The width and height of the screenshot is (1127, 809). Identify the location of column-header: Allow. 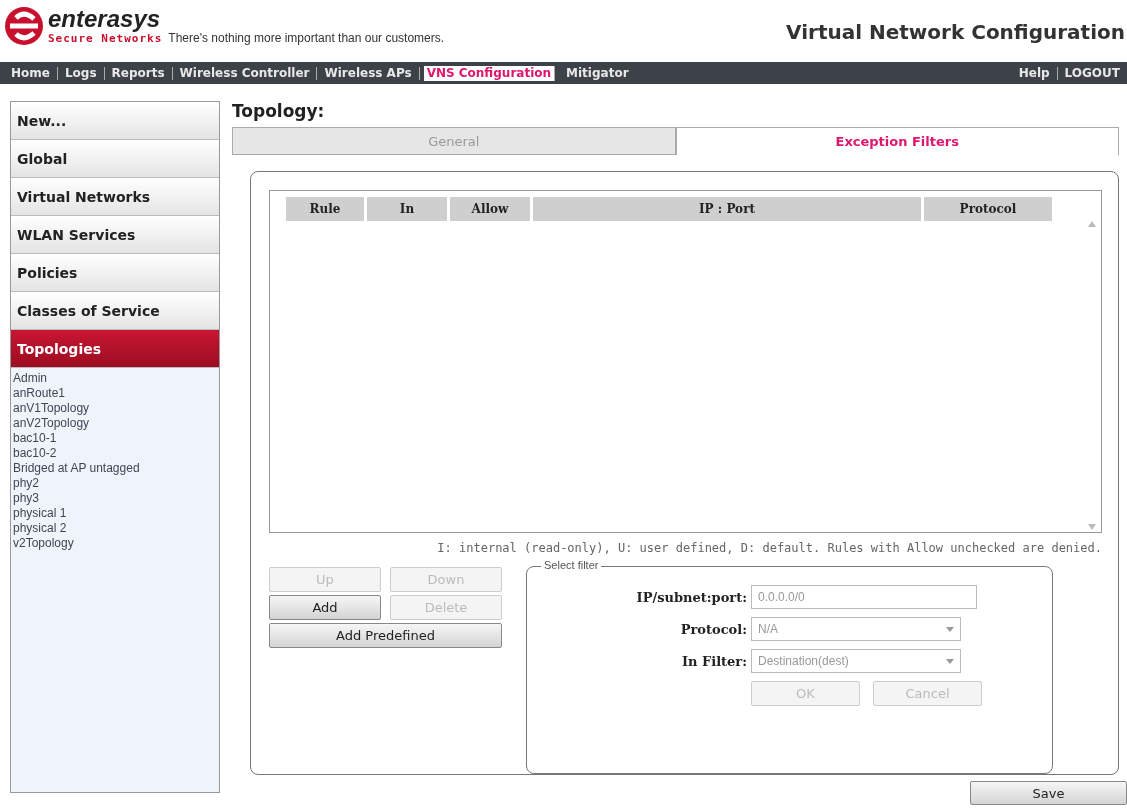
(490, 209).